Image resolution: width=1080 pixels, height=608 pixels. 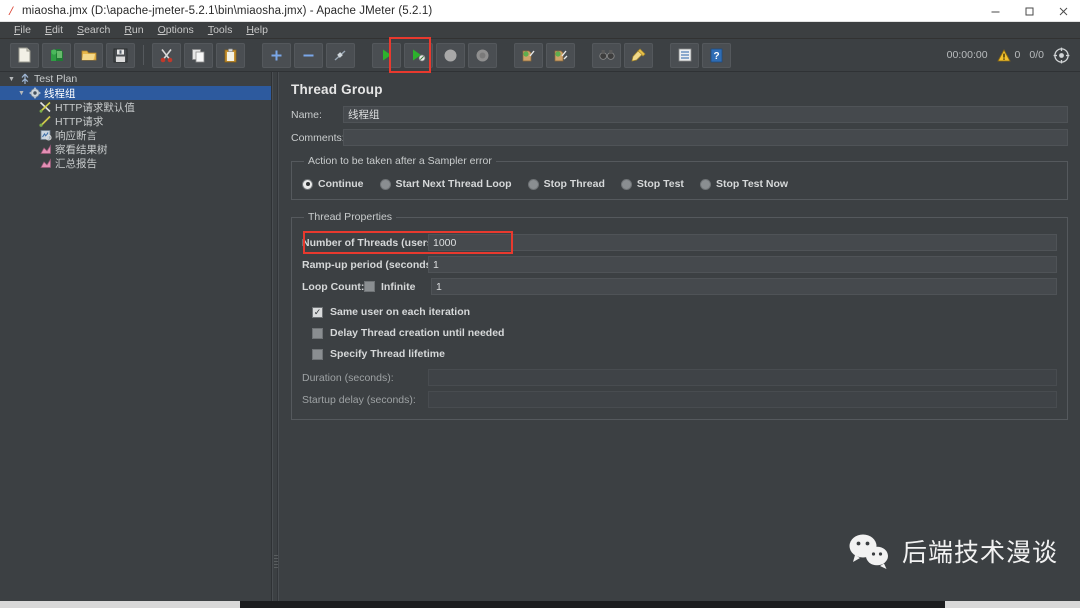 What do you see at coordinates (967, 55) in the screenshot?
I see `elapsed-time: 00:00:00` at bounding box center [967, 55].